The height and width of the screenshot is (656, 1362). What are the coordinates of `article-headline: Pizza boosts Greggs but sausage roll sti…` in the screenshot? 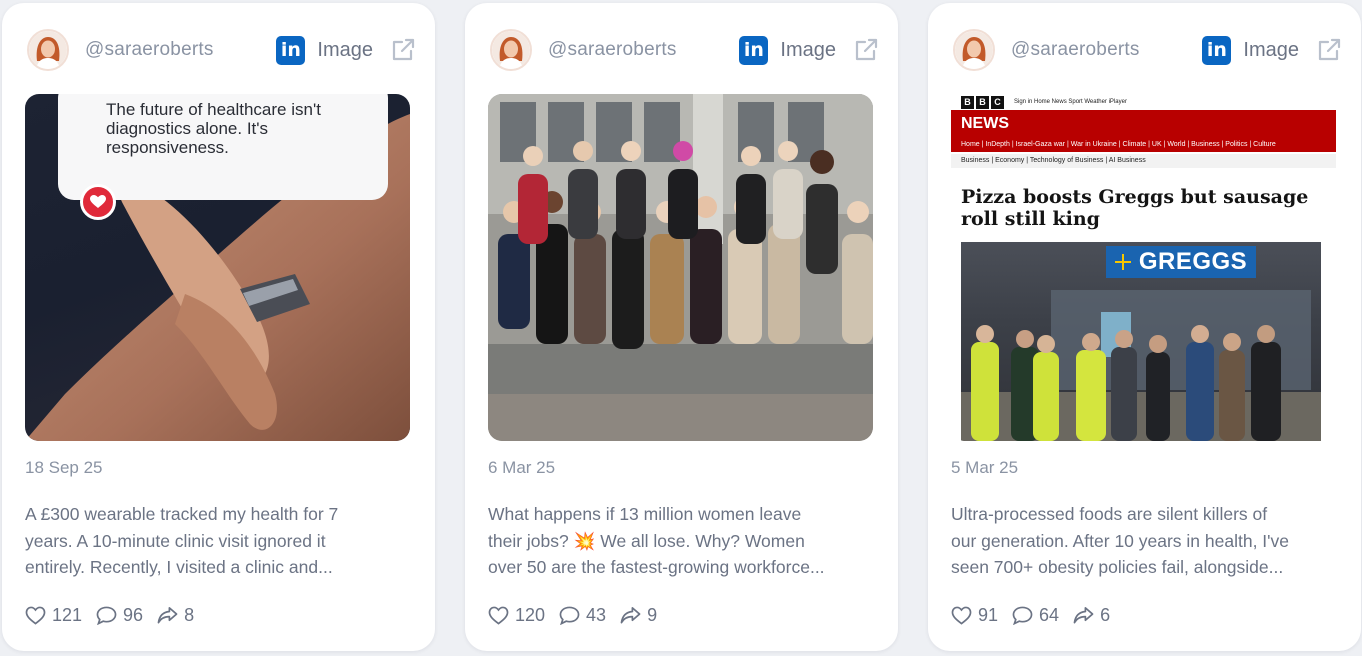 It's located at (1135, 208).